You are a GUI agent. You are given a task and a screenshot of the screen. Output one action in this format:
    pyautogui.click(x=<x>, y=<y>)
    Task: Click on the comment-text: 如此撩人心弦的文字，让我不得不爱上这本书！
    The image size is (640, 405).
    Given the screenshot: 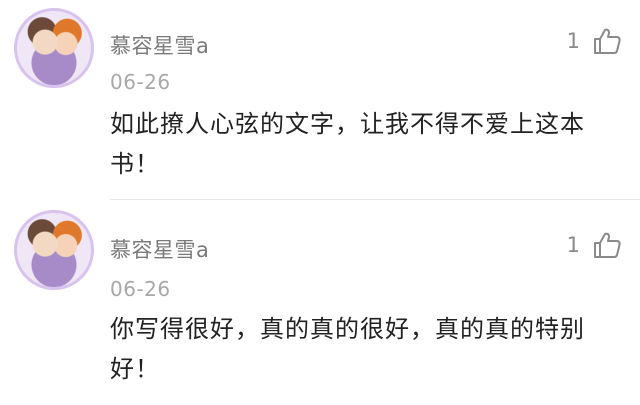 What is the action you would take?
    pyautogui.click(x=347, y=144)
    